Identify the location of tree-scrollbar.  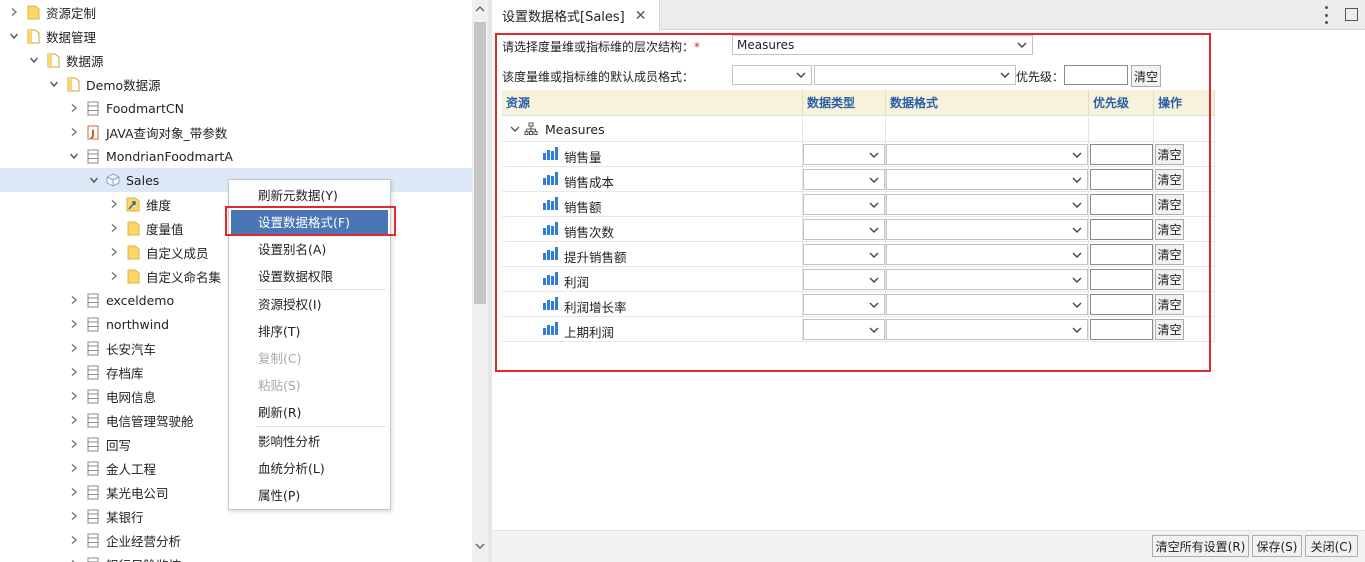
(480, 281).